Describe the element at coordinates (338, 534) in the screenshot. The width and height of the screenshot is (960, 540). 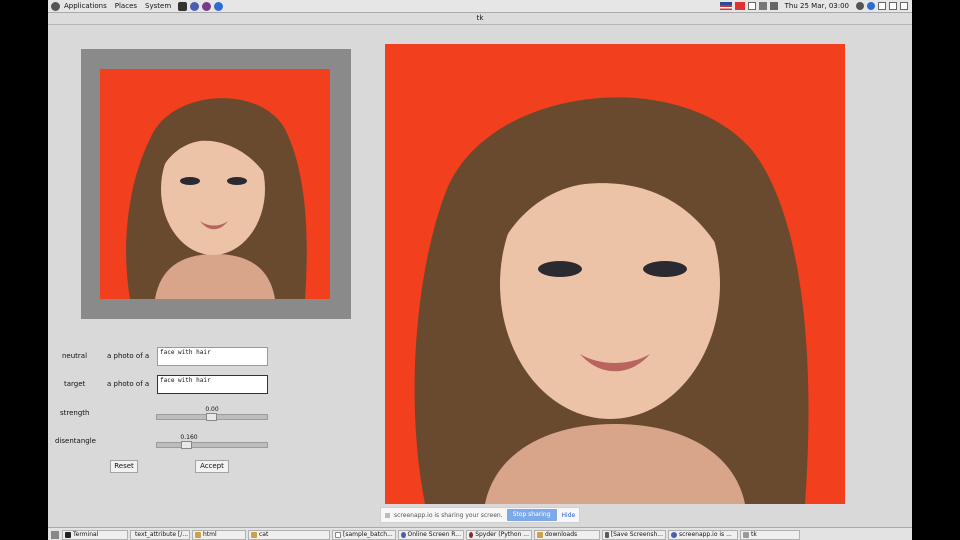
I see `document-icon` at that location.